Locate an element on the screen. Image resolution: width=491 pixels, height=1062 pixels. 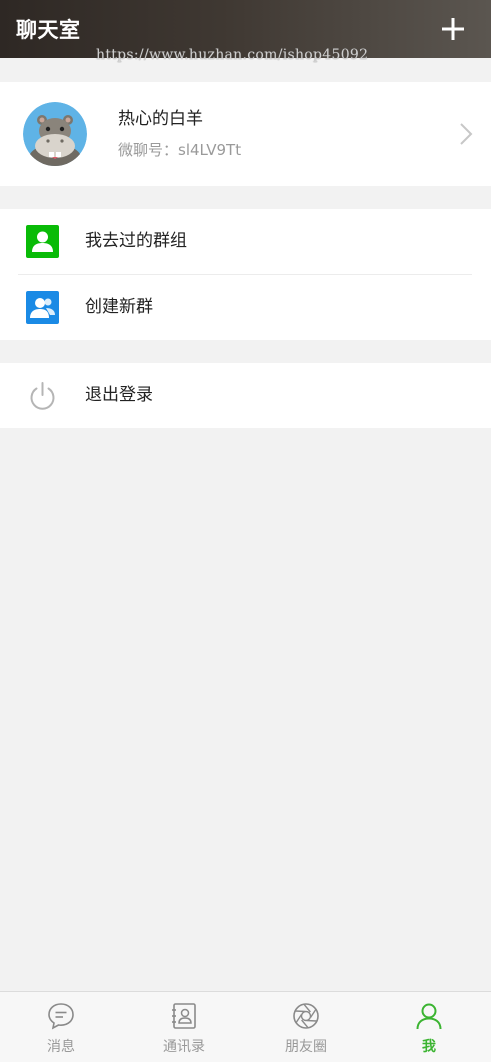
create-group-label: 创建新群 is located at coordinates (119, 307).